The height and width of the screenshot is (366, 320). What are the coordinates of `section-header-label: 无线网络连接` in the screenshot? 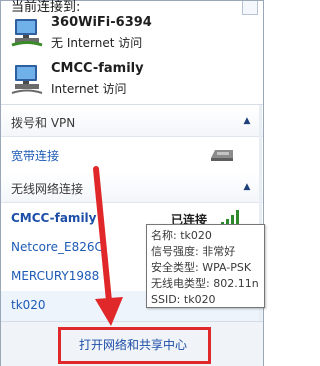 It's located at (47, 189).